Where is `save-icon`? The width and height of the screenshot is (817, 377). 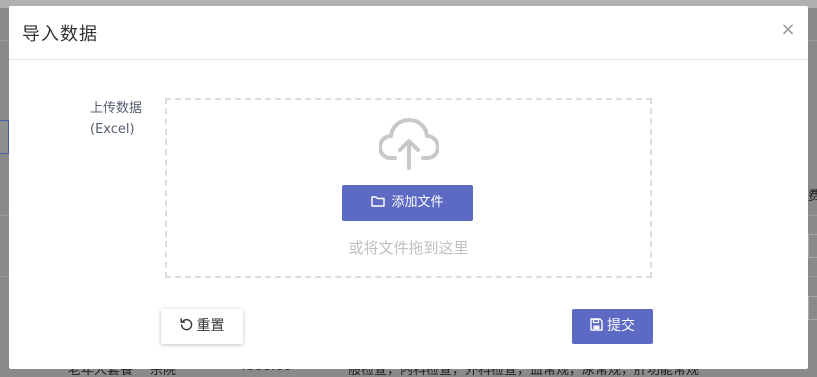 save-icon is located at coordinates (596, 324).